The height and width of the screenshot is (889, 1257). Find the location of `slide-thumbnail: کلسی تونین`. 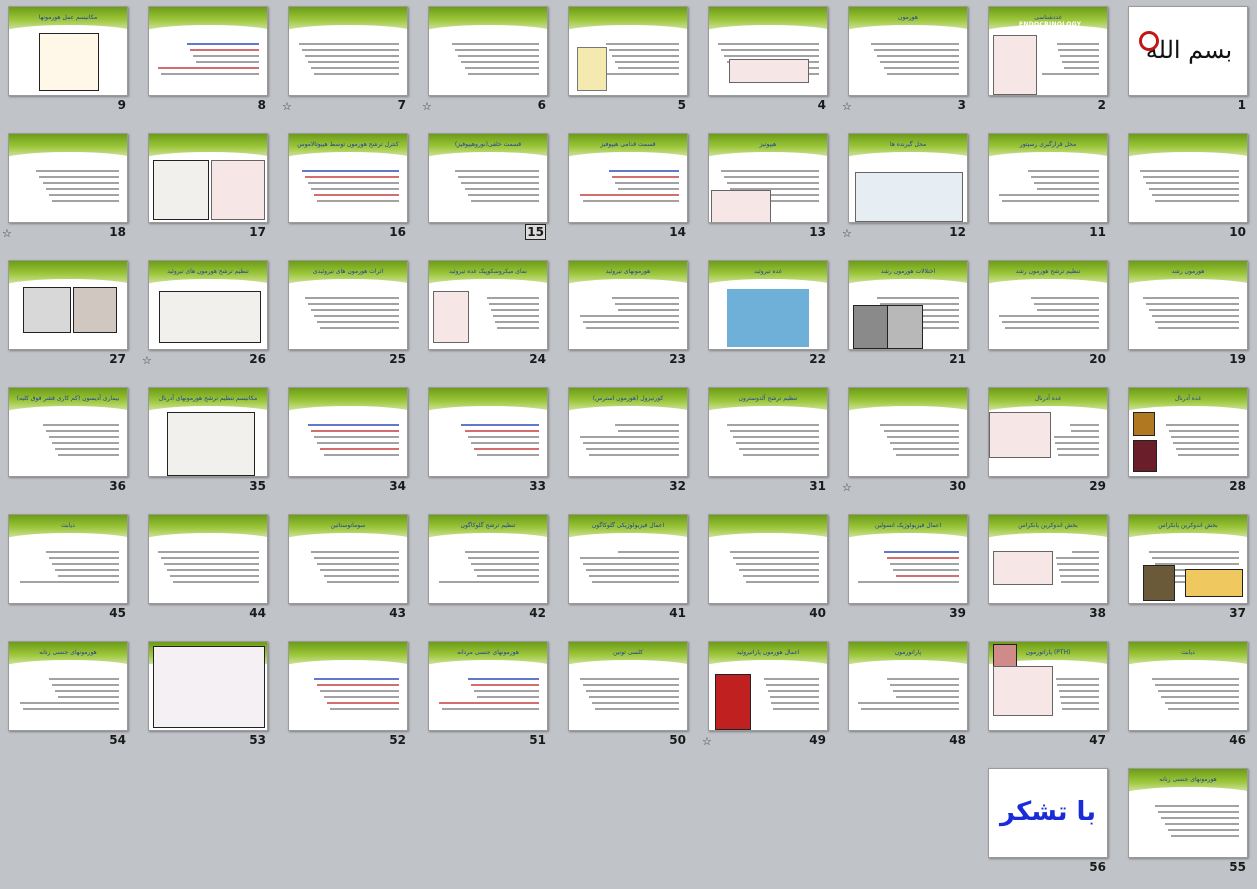

slide-thumbnail: کلسی تونین is located at coordinates (628, 686).